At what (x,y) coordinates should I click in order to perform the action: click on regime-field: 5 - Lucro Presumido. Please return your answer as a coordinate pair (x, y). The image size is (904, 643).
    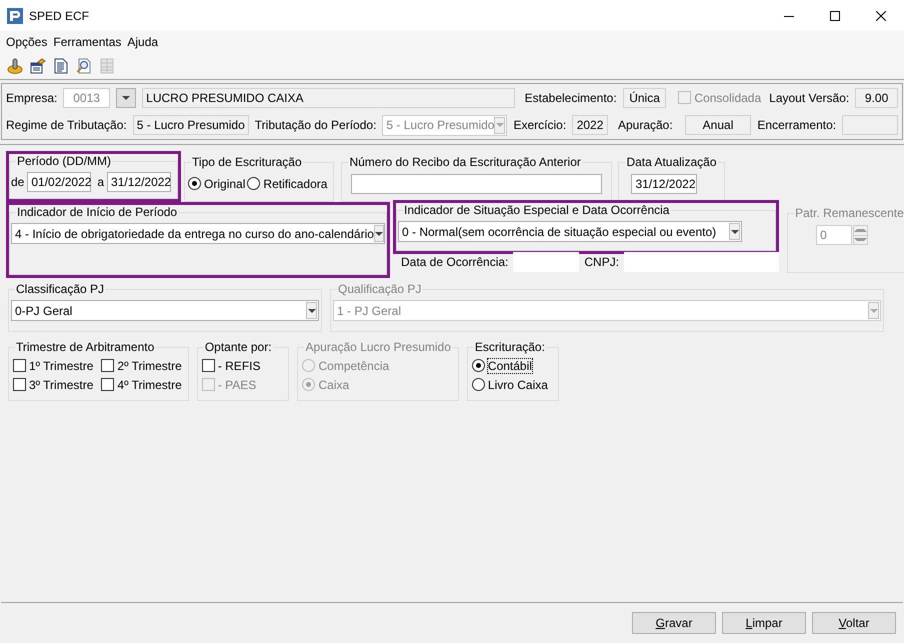
    Looking at the image, I should click on (190, 125).